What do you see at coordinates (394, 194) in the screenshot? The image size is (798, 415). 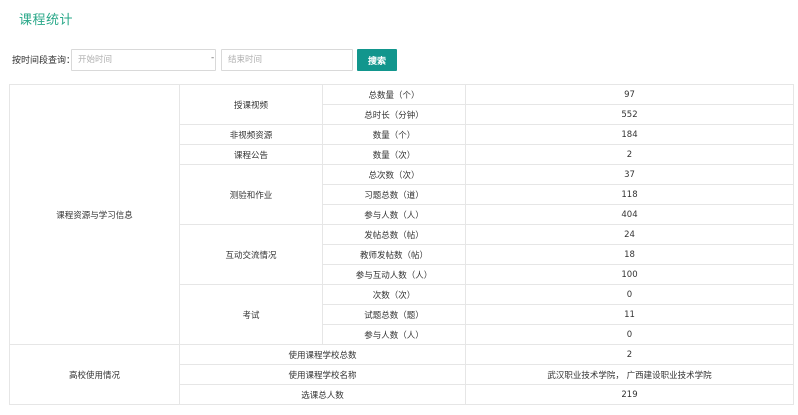 I see `metric-label: 习题总数（道）` at bounding box center [394, 194].